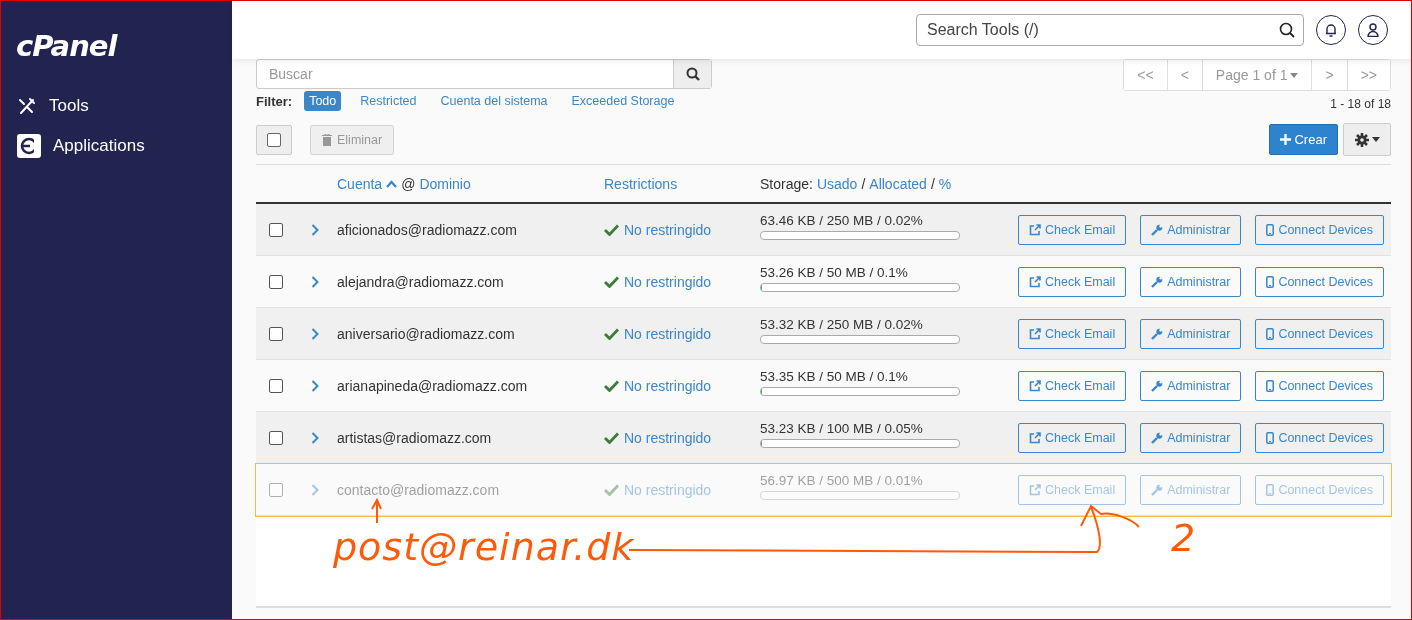 This screenshot has height=620, width=1412. Describe the element at coordinates (1286, 139) in the screenshot. I see `plus-icon` at that location.